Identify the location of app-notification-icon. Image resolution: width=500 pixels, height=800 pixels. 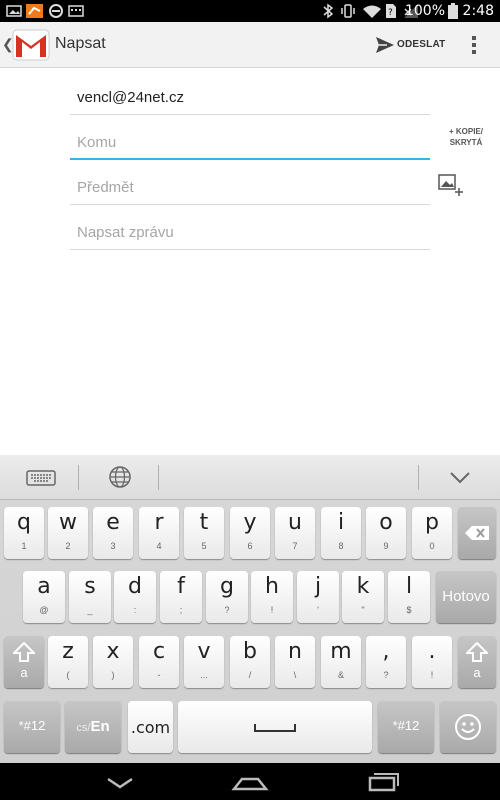
(34, 11).